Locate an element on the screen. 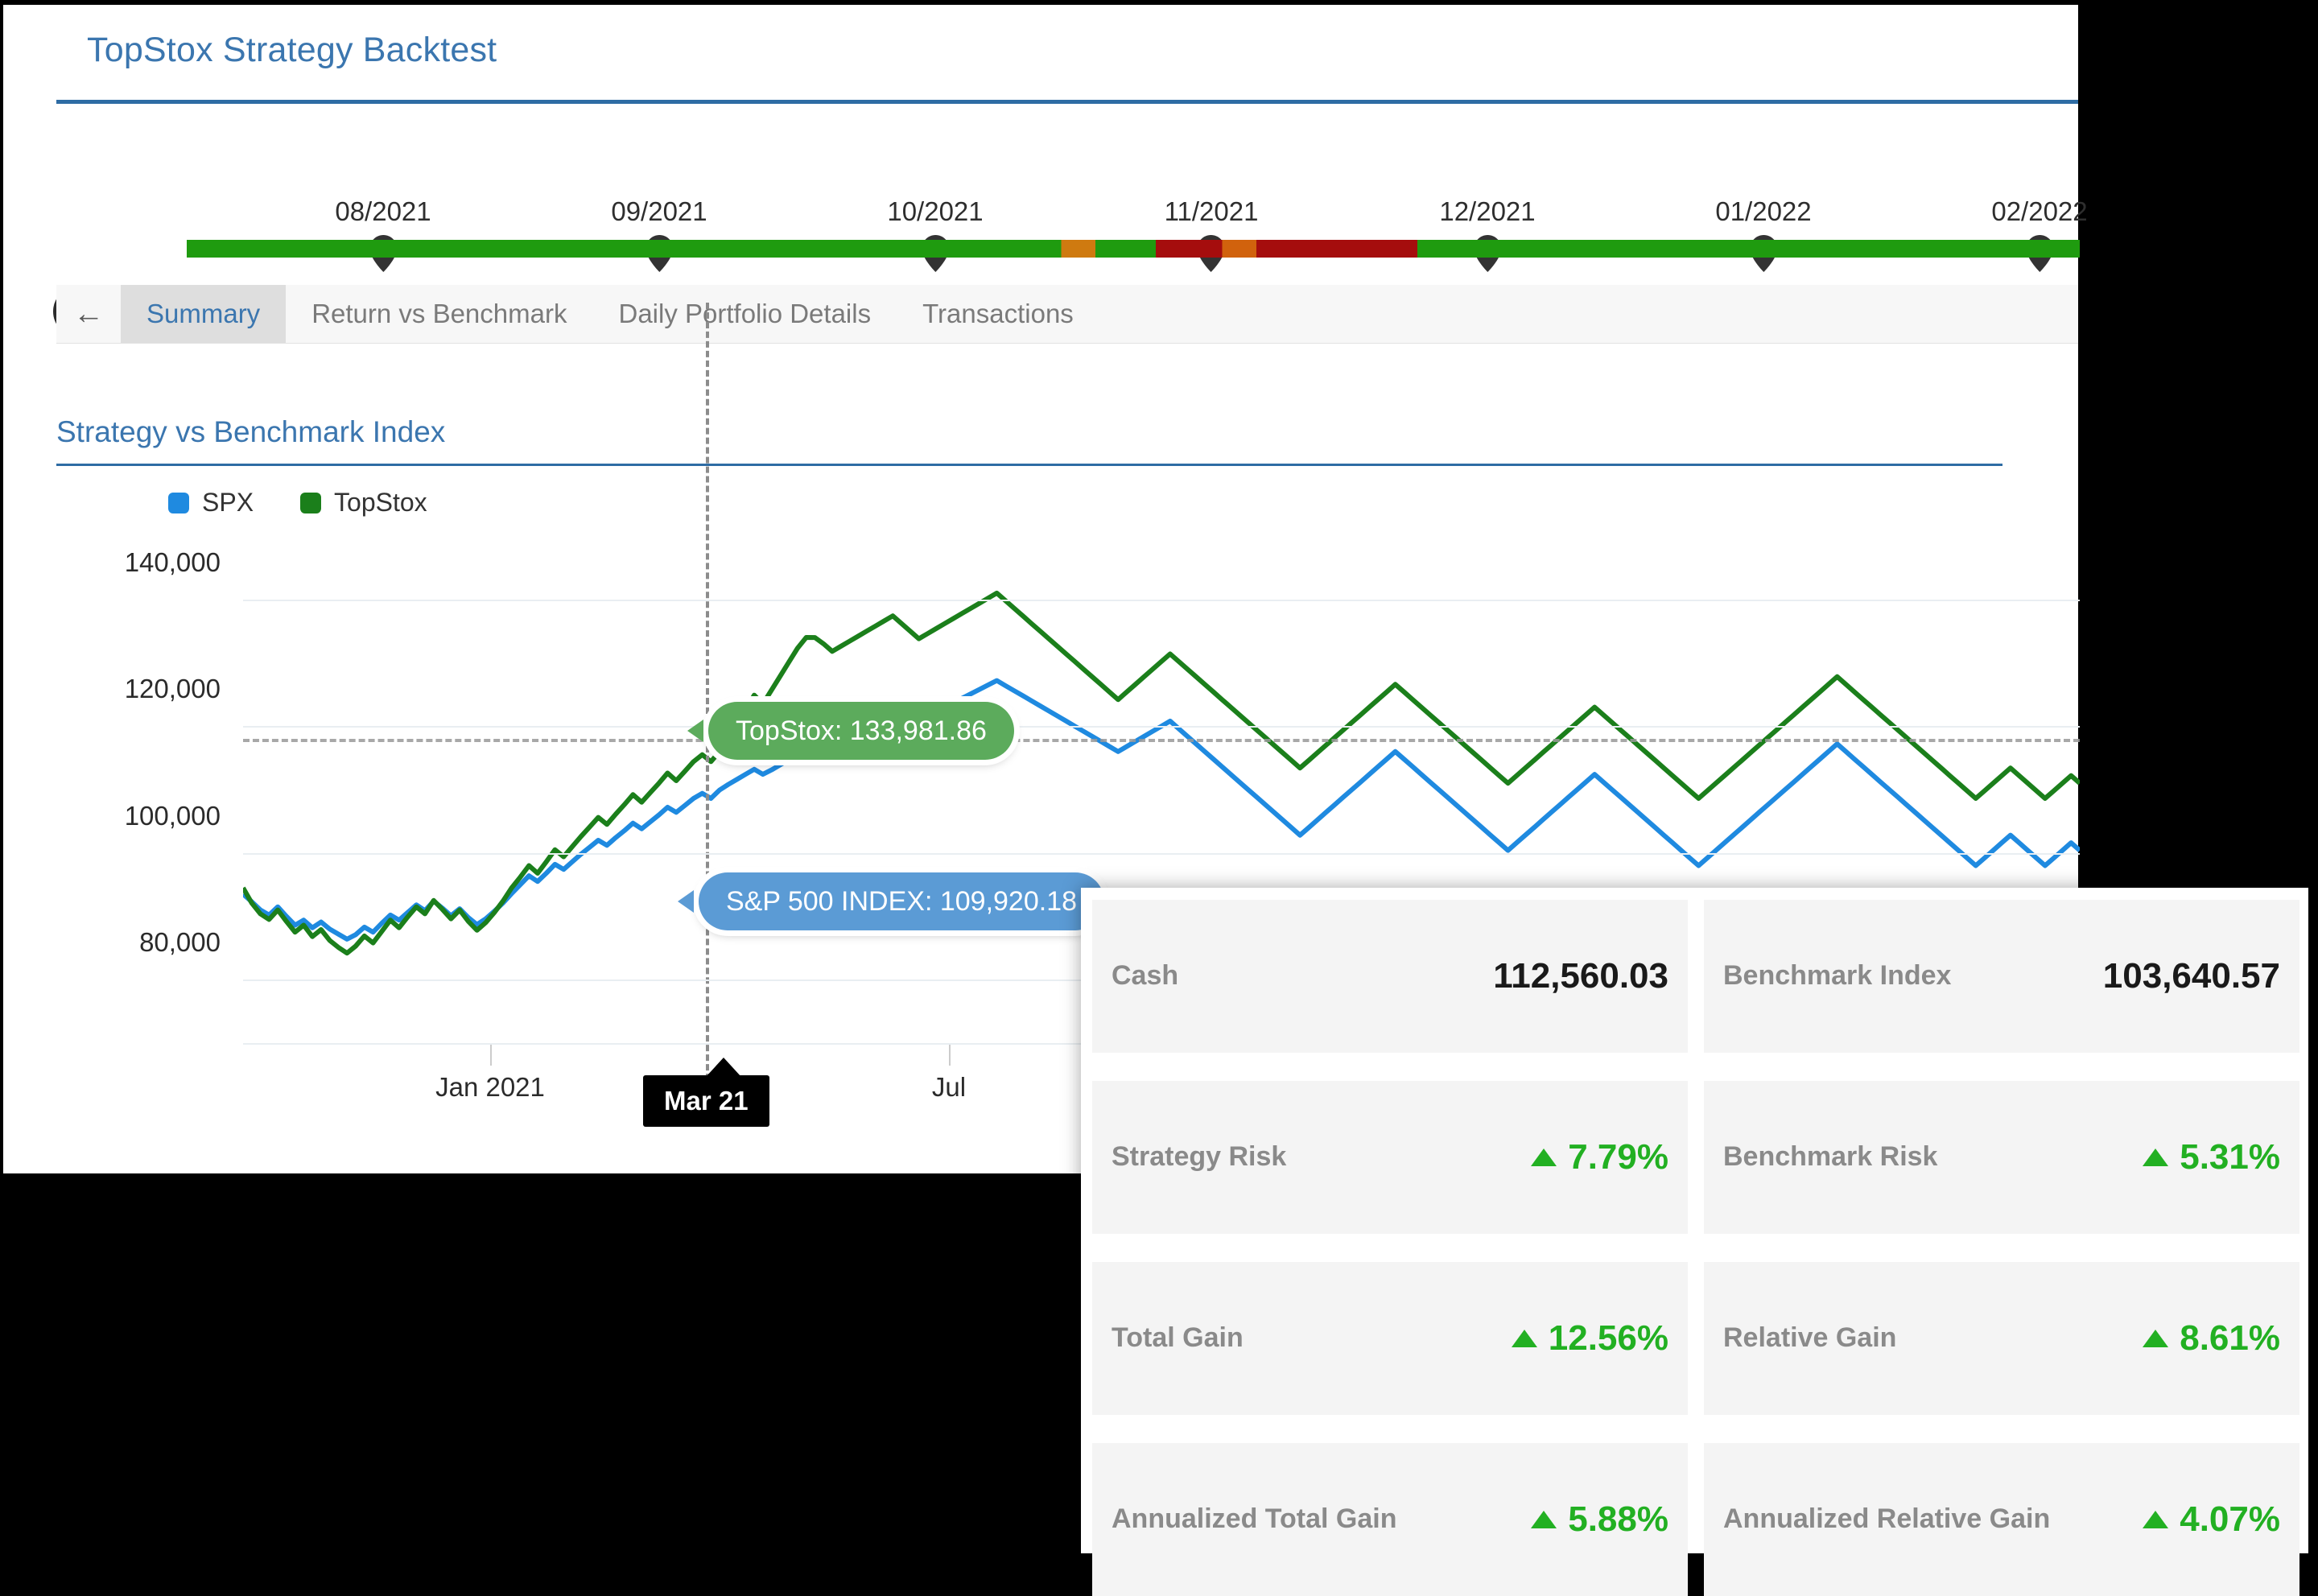 This screenshot has width=2318, height=1596. timeline-tick-label: 12/2021 is located at coordinates (1487, 211).